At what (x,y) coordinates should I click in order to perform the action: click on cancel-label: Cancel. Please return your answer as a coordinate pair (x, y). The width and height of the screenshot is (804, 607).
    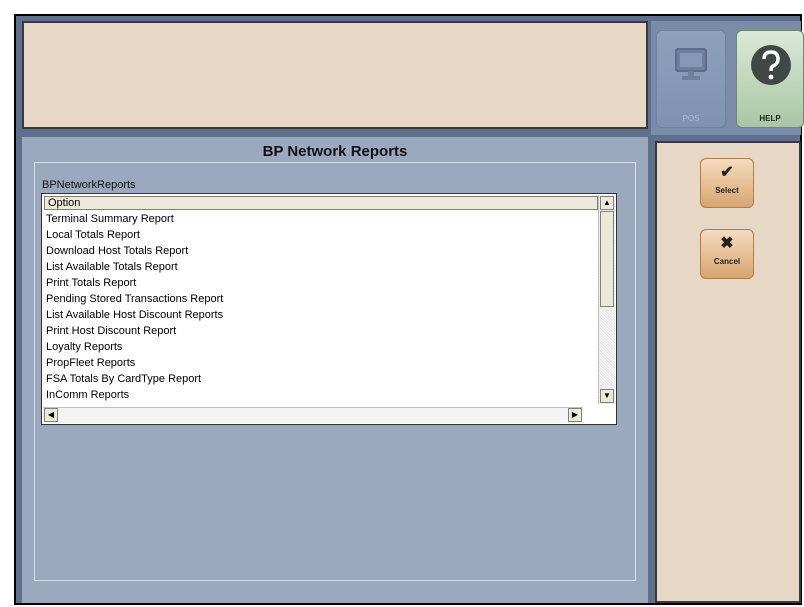
    Looking at the image, I should click on (727, 261).